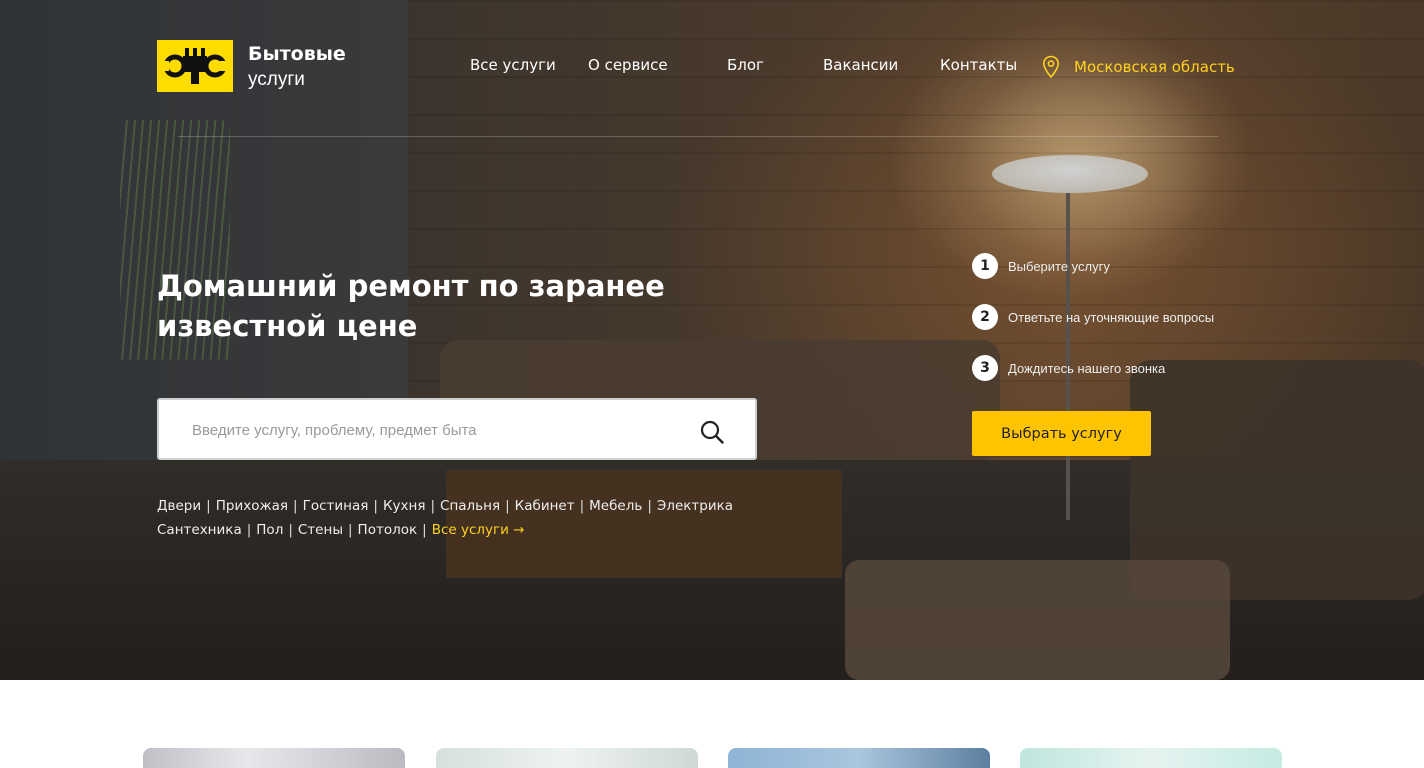  Describe the element at coordinates (985, 266) in the screenshot. I see `step-number: 1` at that location.